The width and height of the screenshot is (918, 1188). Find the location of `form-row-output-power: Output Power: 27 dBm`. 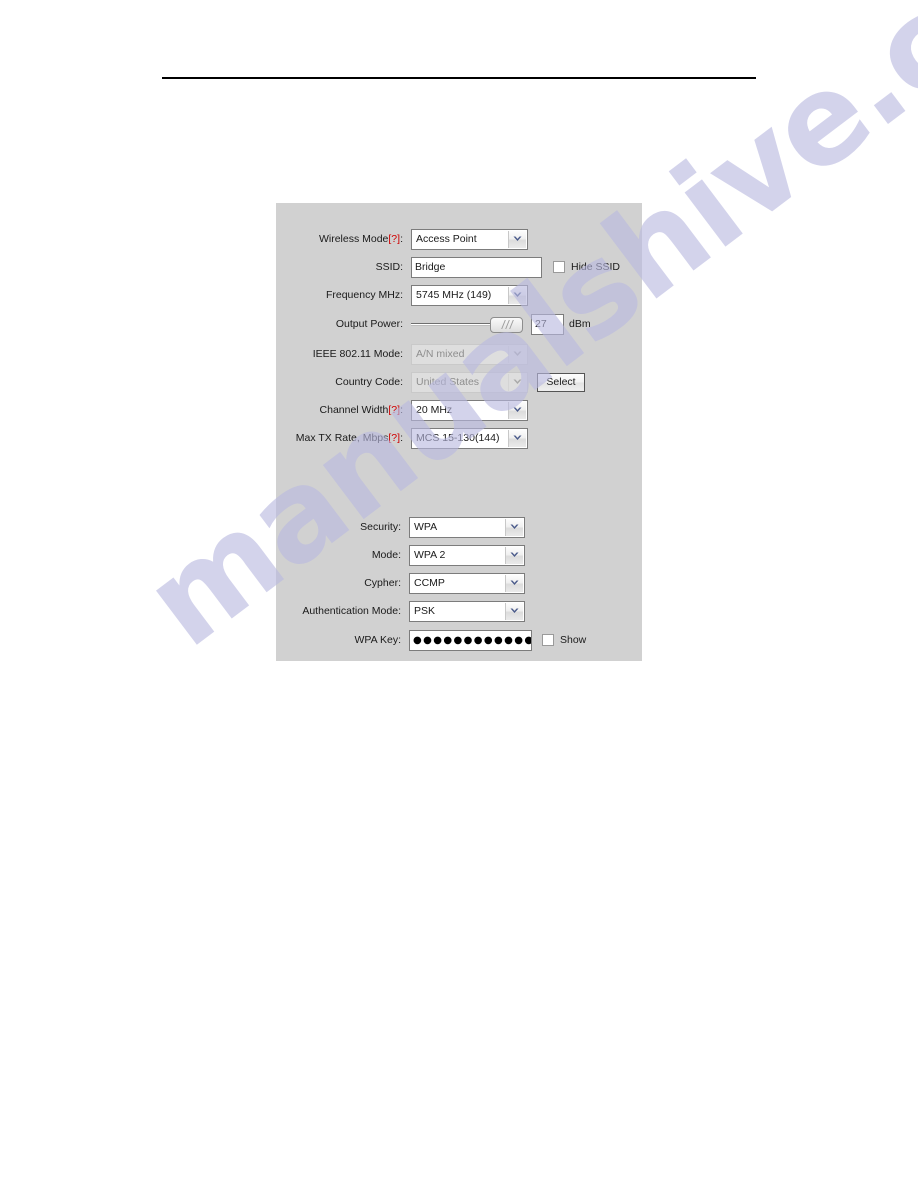

form-row-output-power: Output Power: 27 dBm is located at coordinates (459, 324).